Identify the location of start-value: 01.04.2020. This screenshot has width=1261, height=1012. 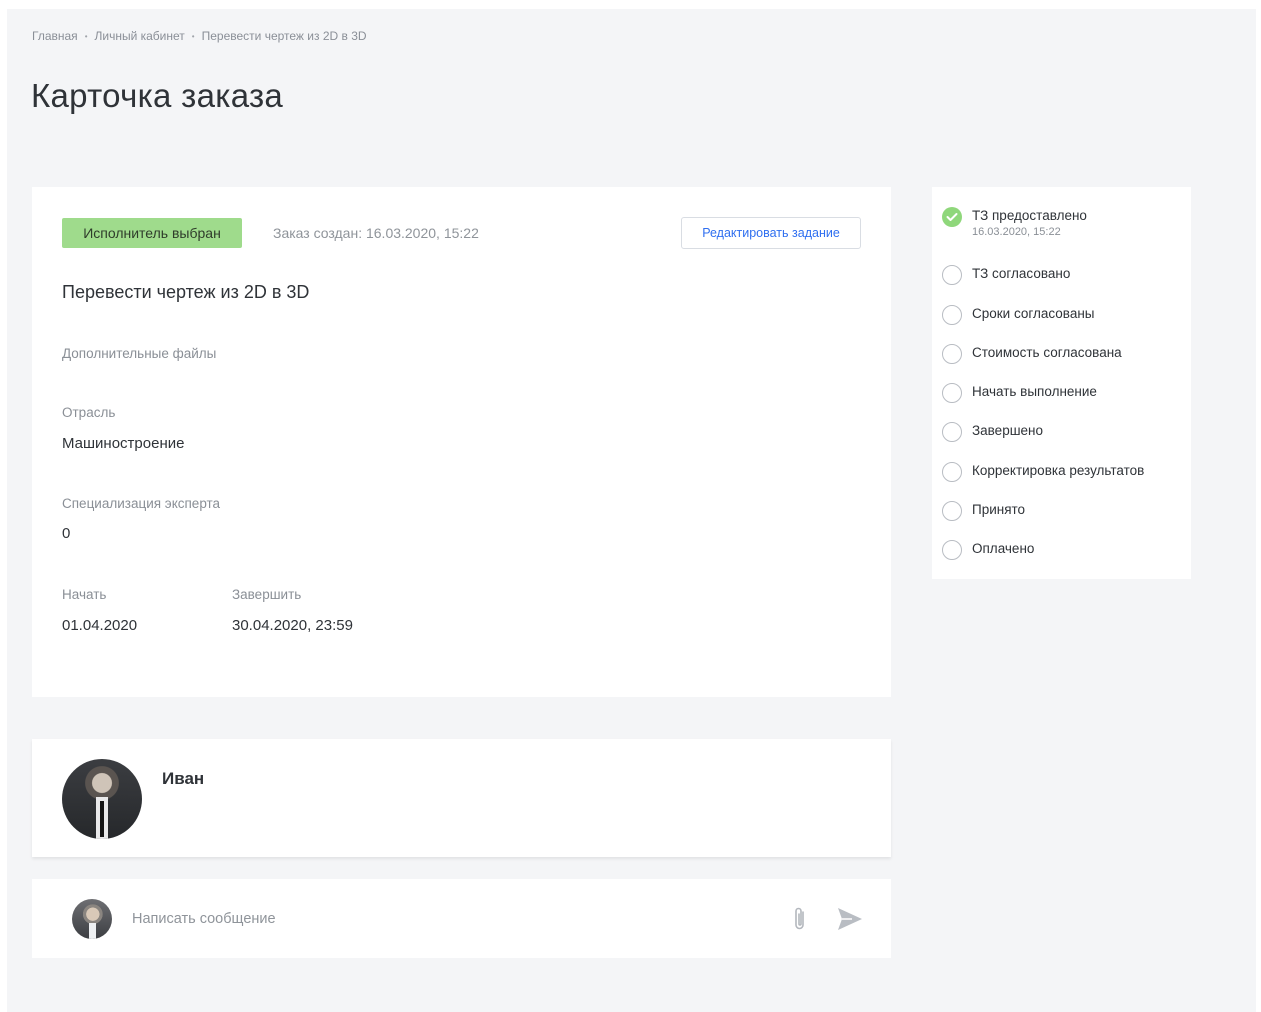
(100, 625).